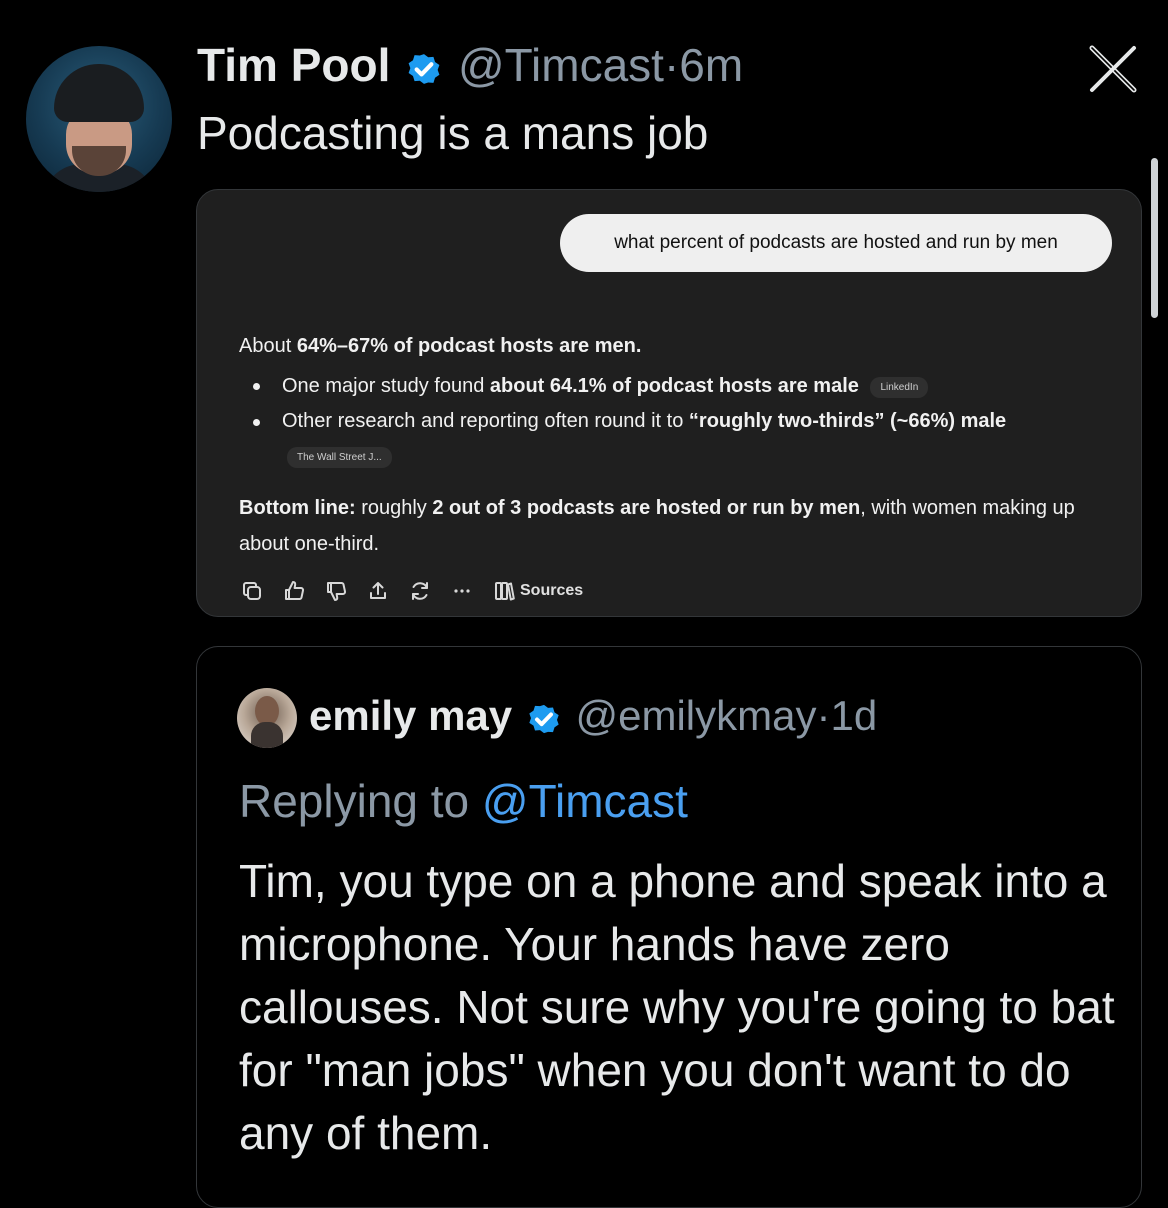  I want to click on sources-button: Sources, so click(537, 591).